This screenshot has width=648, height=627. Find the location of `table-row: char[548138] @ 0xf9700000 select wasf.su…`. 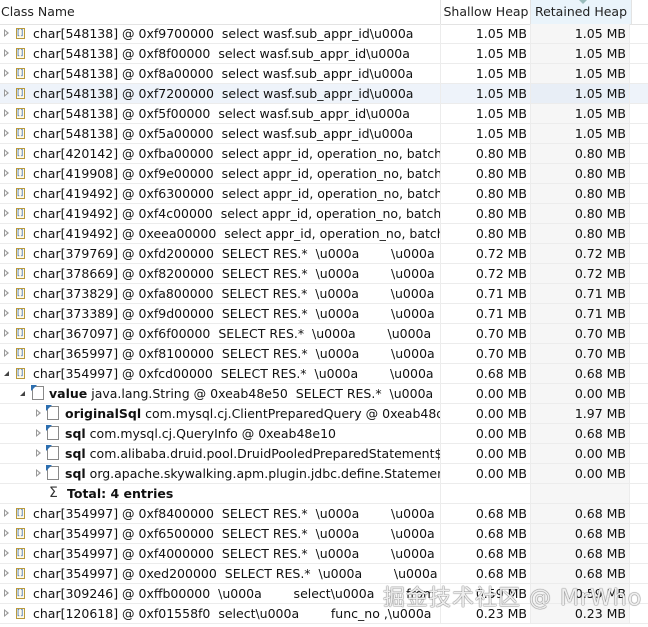

table-row: char[548138] @ 0xf9700000 select wasf.su… is located at coordinates (324, 34).